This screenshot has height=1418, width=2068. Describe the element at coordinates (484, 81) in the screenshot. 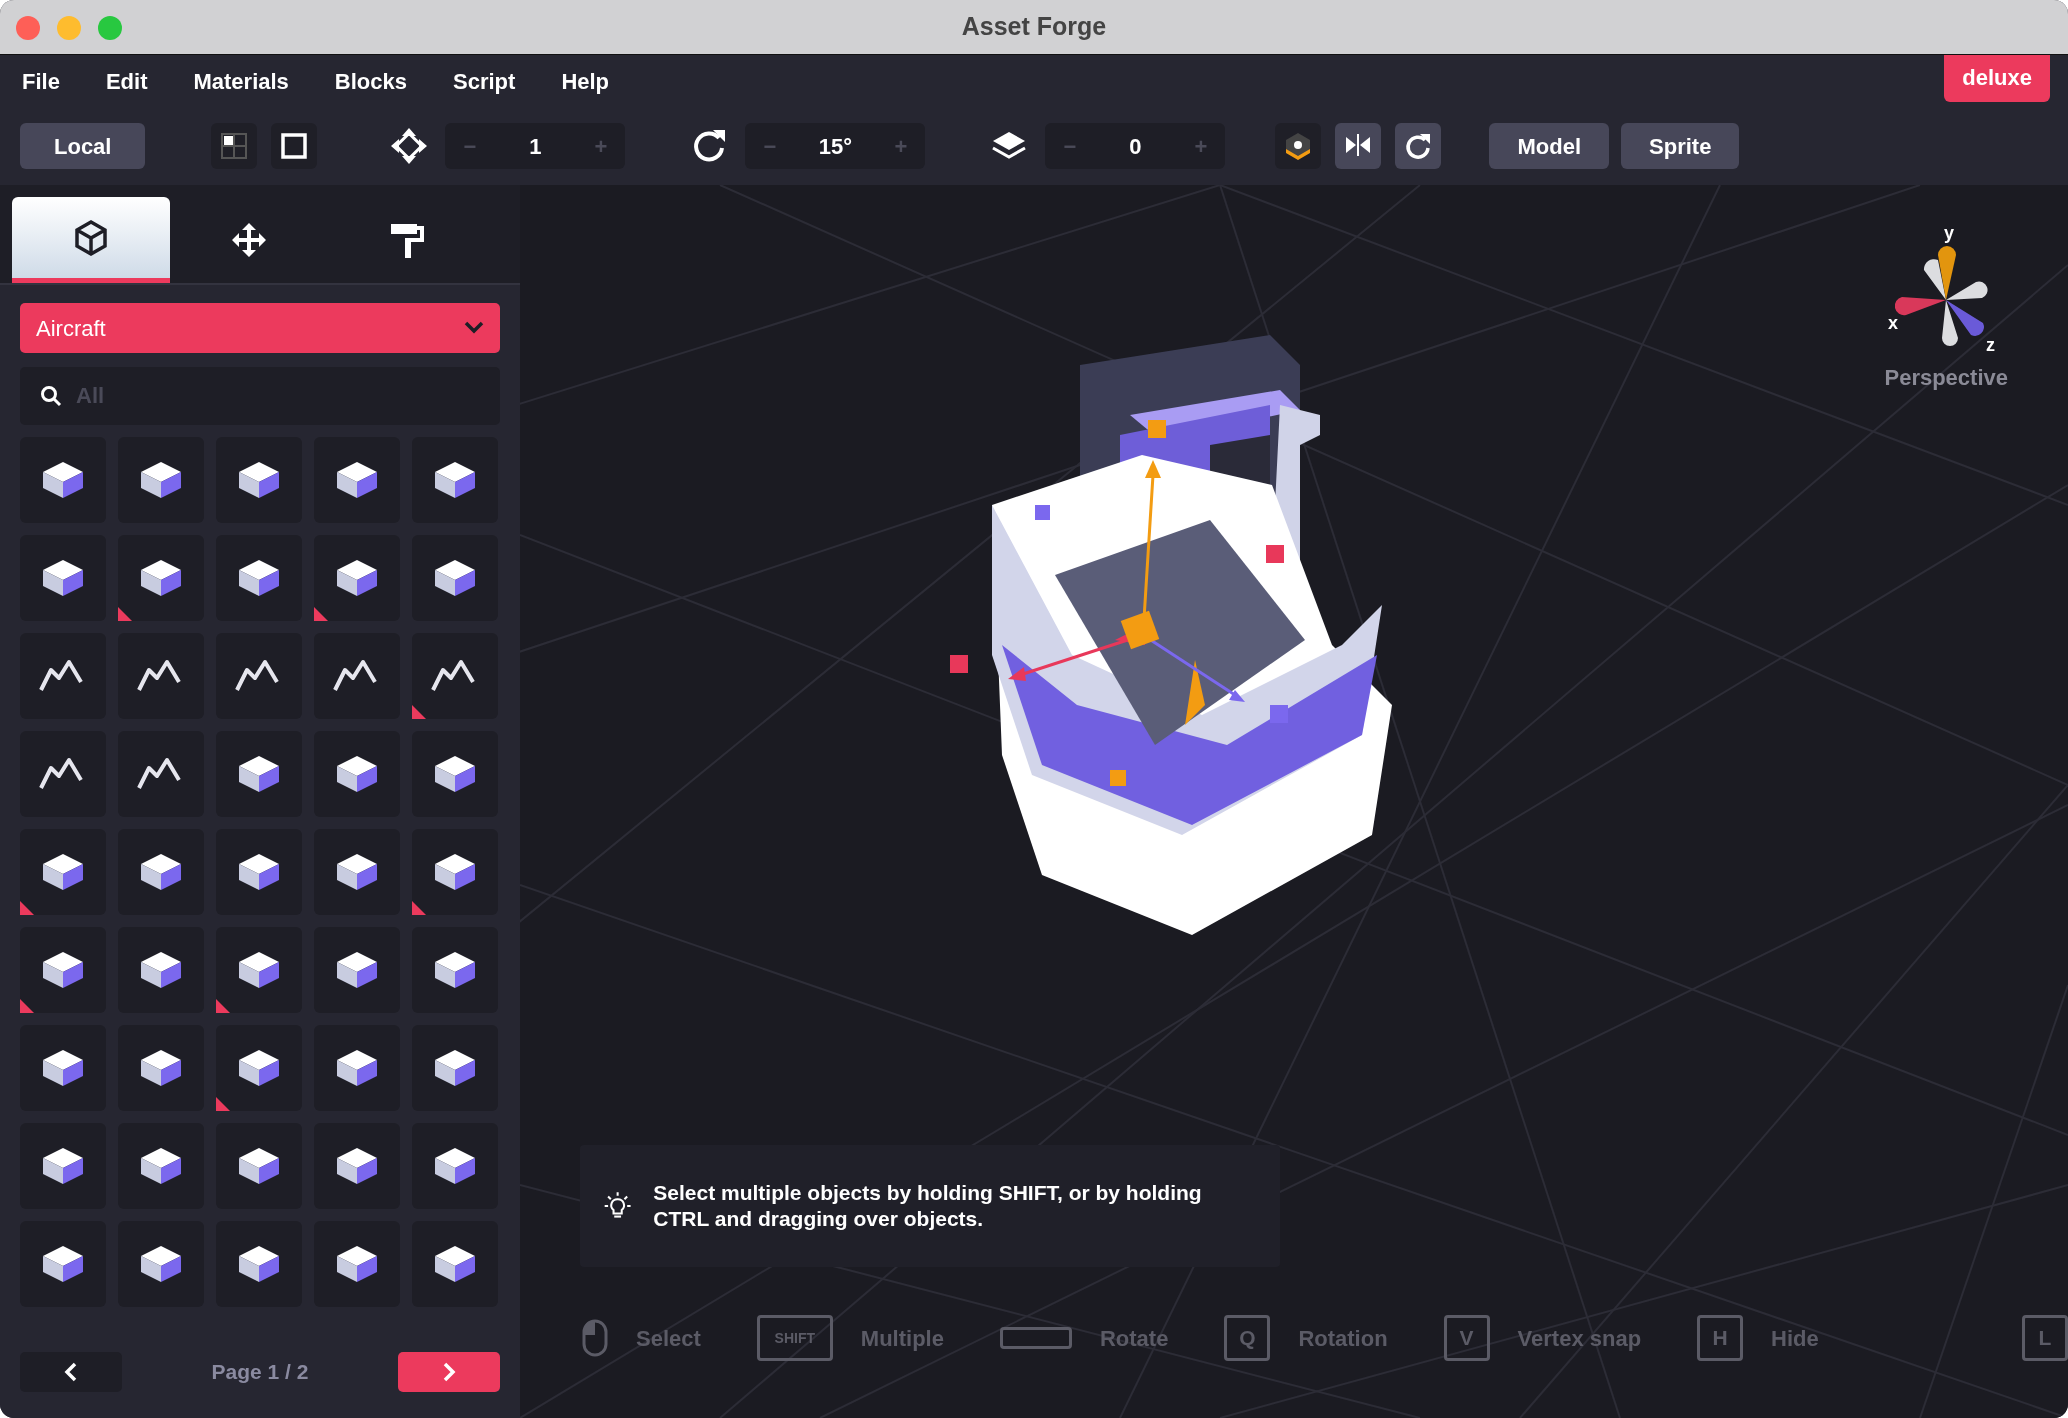

I see `menu-item: Script` at that location.